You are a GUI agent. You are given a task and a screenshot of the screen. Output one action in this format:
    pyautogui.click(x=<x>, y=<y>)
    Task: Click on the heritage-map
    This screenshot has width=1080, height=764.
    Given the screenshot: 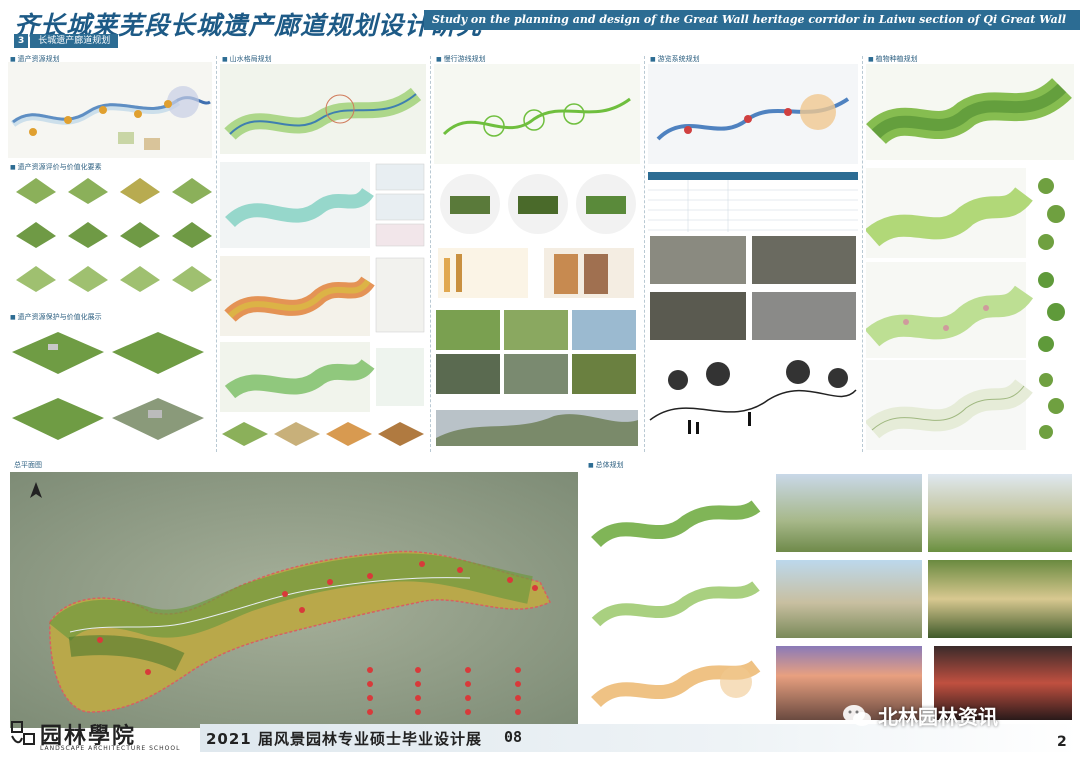 What is the action you would take?
    pyautogui.click(x=110, y=110)
    